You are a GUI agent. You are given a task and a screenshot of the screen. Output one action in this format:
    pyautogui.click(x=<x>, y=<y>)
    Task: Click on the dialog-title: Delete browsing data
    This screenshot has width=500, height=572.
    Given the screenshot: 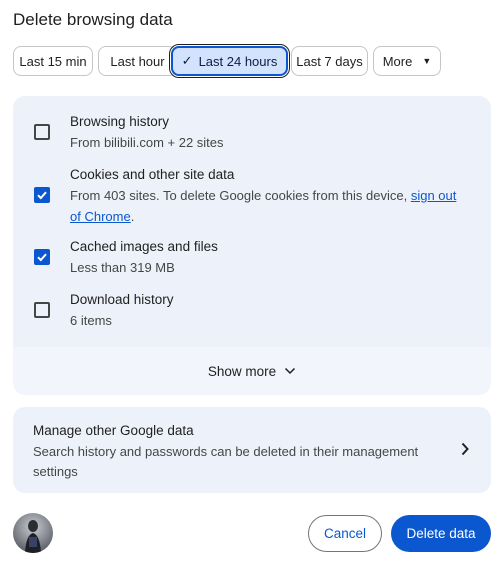 What is the action you would take?
    pyautogui.click(x=93, y=19)
    